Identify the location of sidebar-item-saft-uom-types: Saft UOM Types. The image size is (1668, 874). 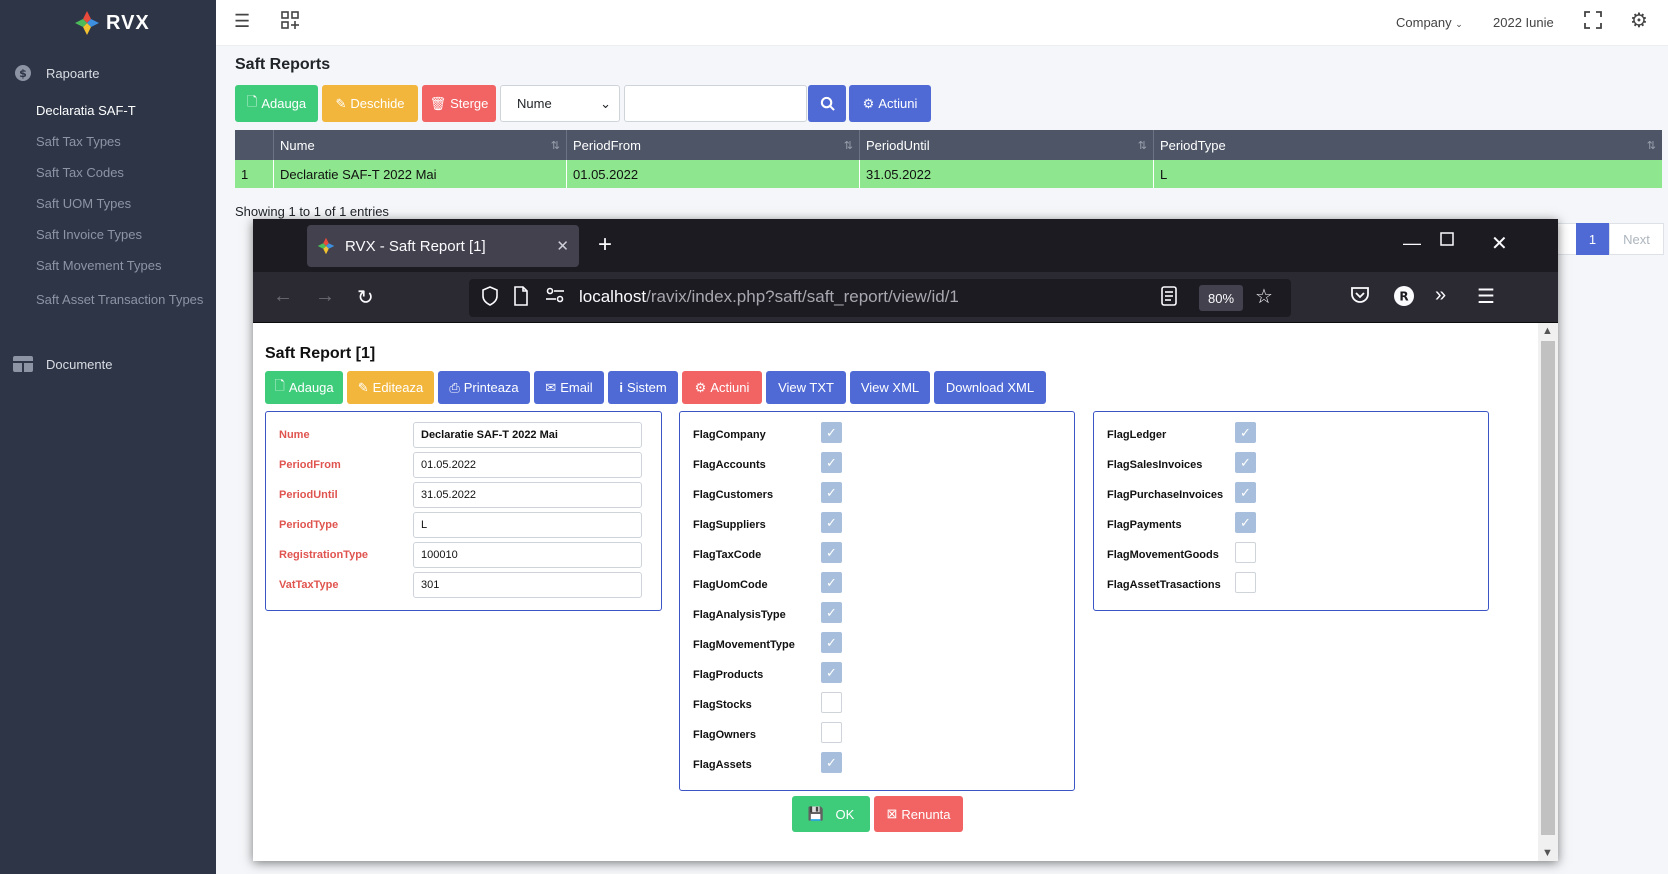
(121, 203).